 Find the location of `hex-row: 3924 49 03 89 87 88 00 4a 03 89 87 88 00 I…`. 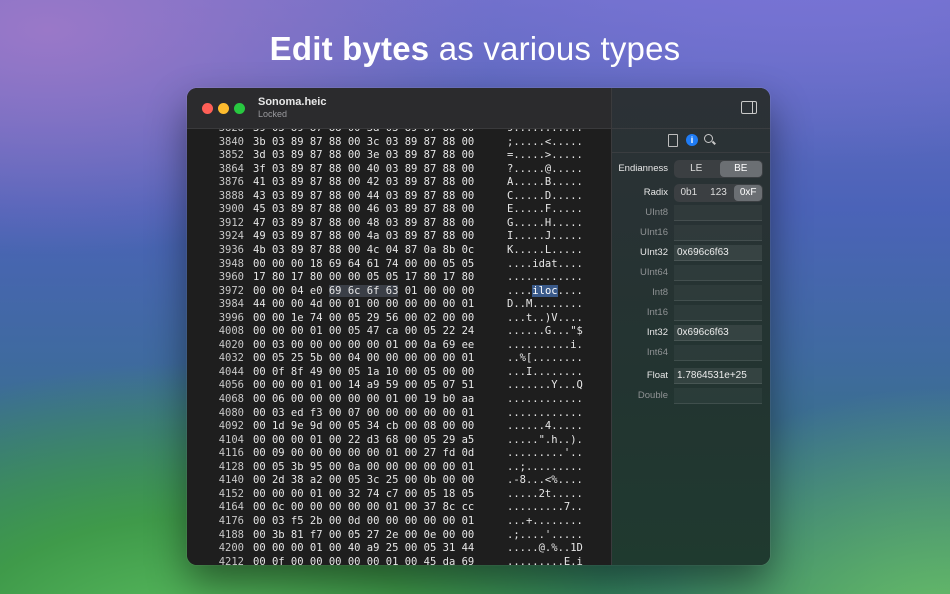

hex-row: 3924 49 03 89 87 88 00 4a 03 89 87 88 00 I… is located at coordinates (399, 237).